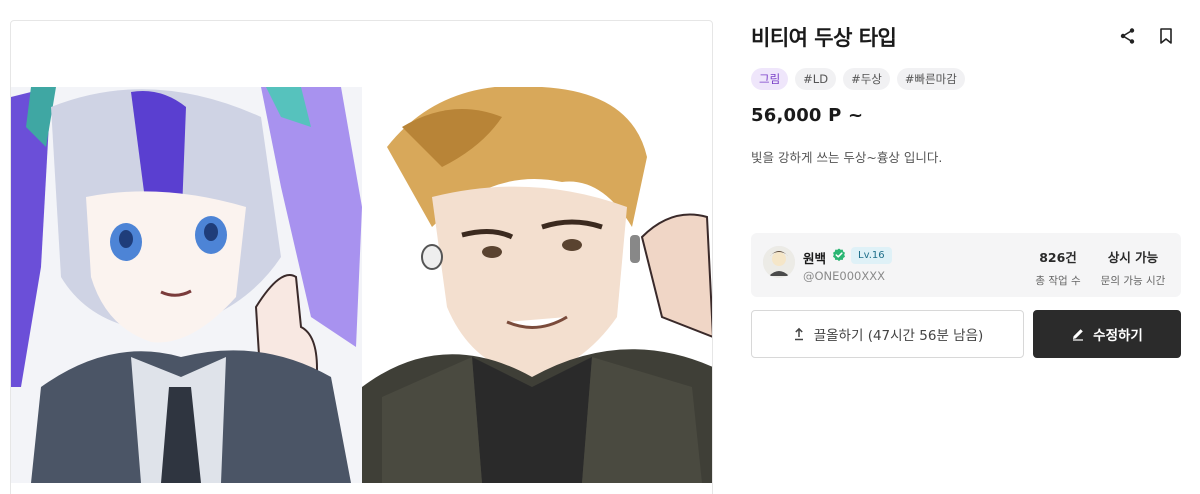  What do you see at coordinates (871, 255) in the screenshot?
I see `level-badge: Lv.16` at bounding box center [871, 255].